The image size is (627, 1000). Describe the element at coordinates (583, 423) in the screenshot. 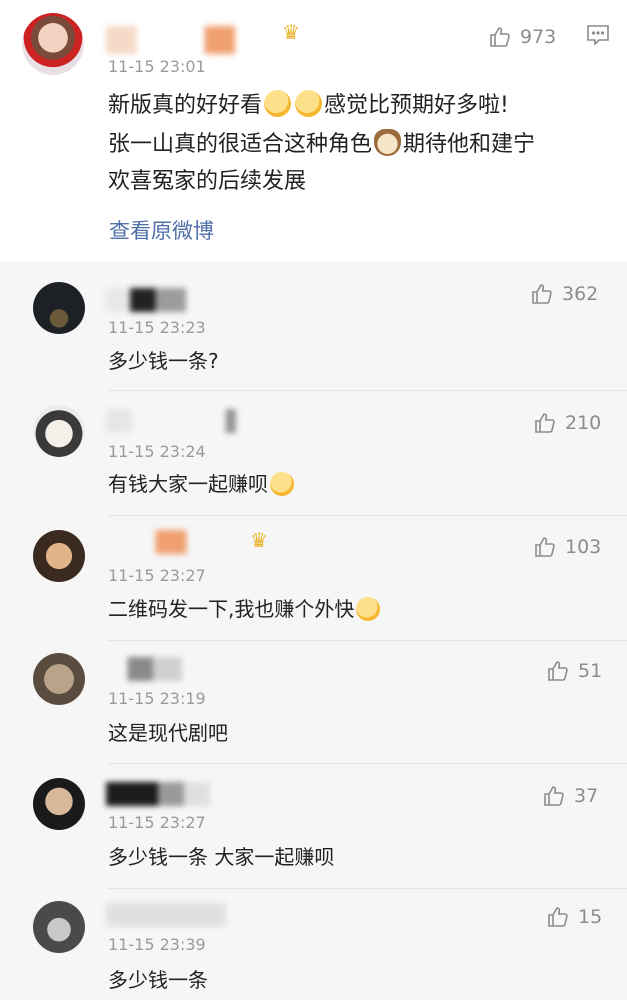

I see `like-count: 210` at that location.